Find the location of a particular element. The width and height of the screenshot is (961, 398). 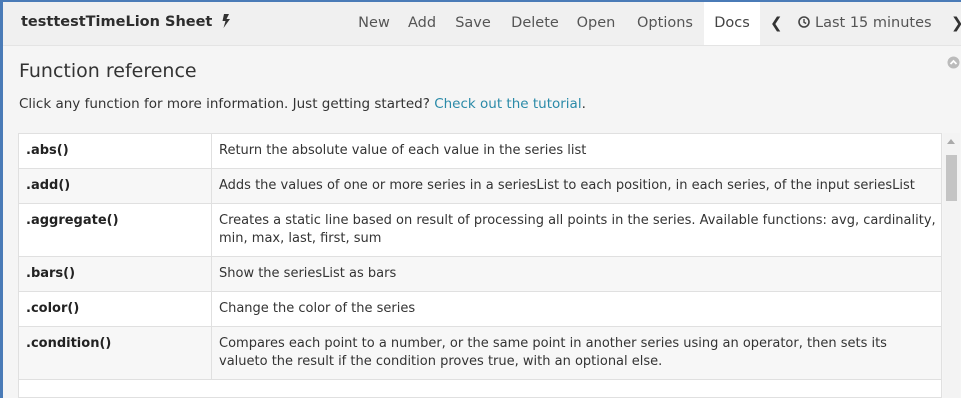

open-button: Open is located at coordinates (596, 23).